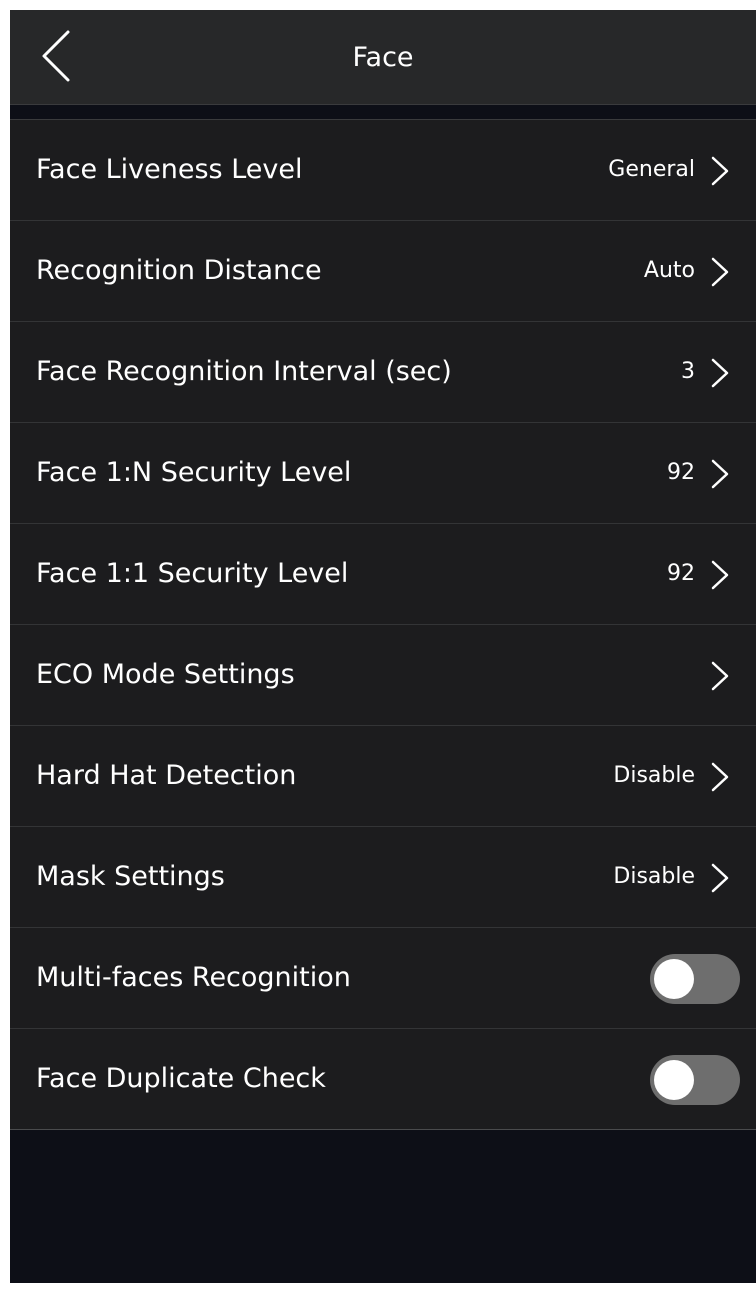  What do you see at coordinates (688, 371) in the screenshot?
I see `setting-value: 3` at bounding box center [688, 371].